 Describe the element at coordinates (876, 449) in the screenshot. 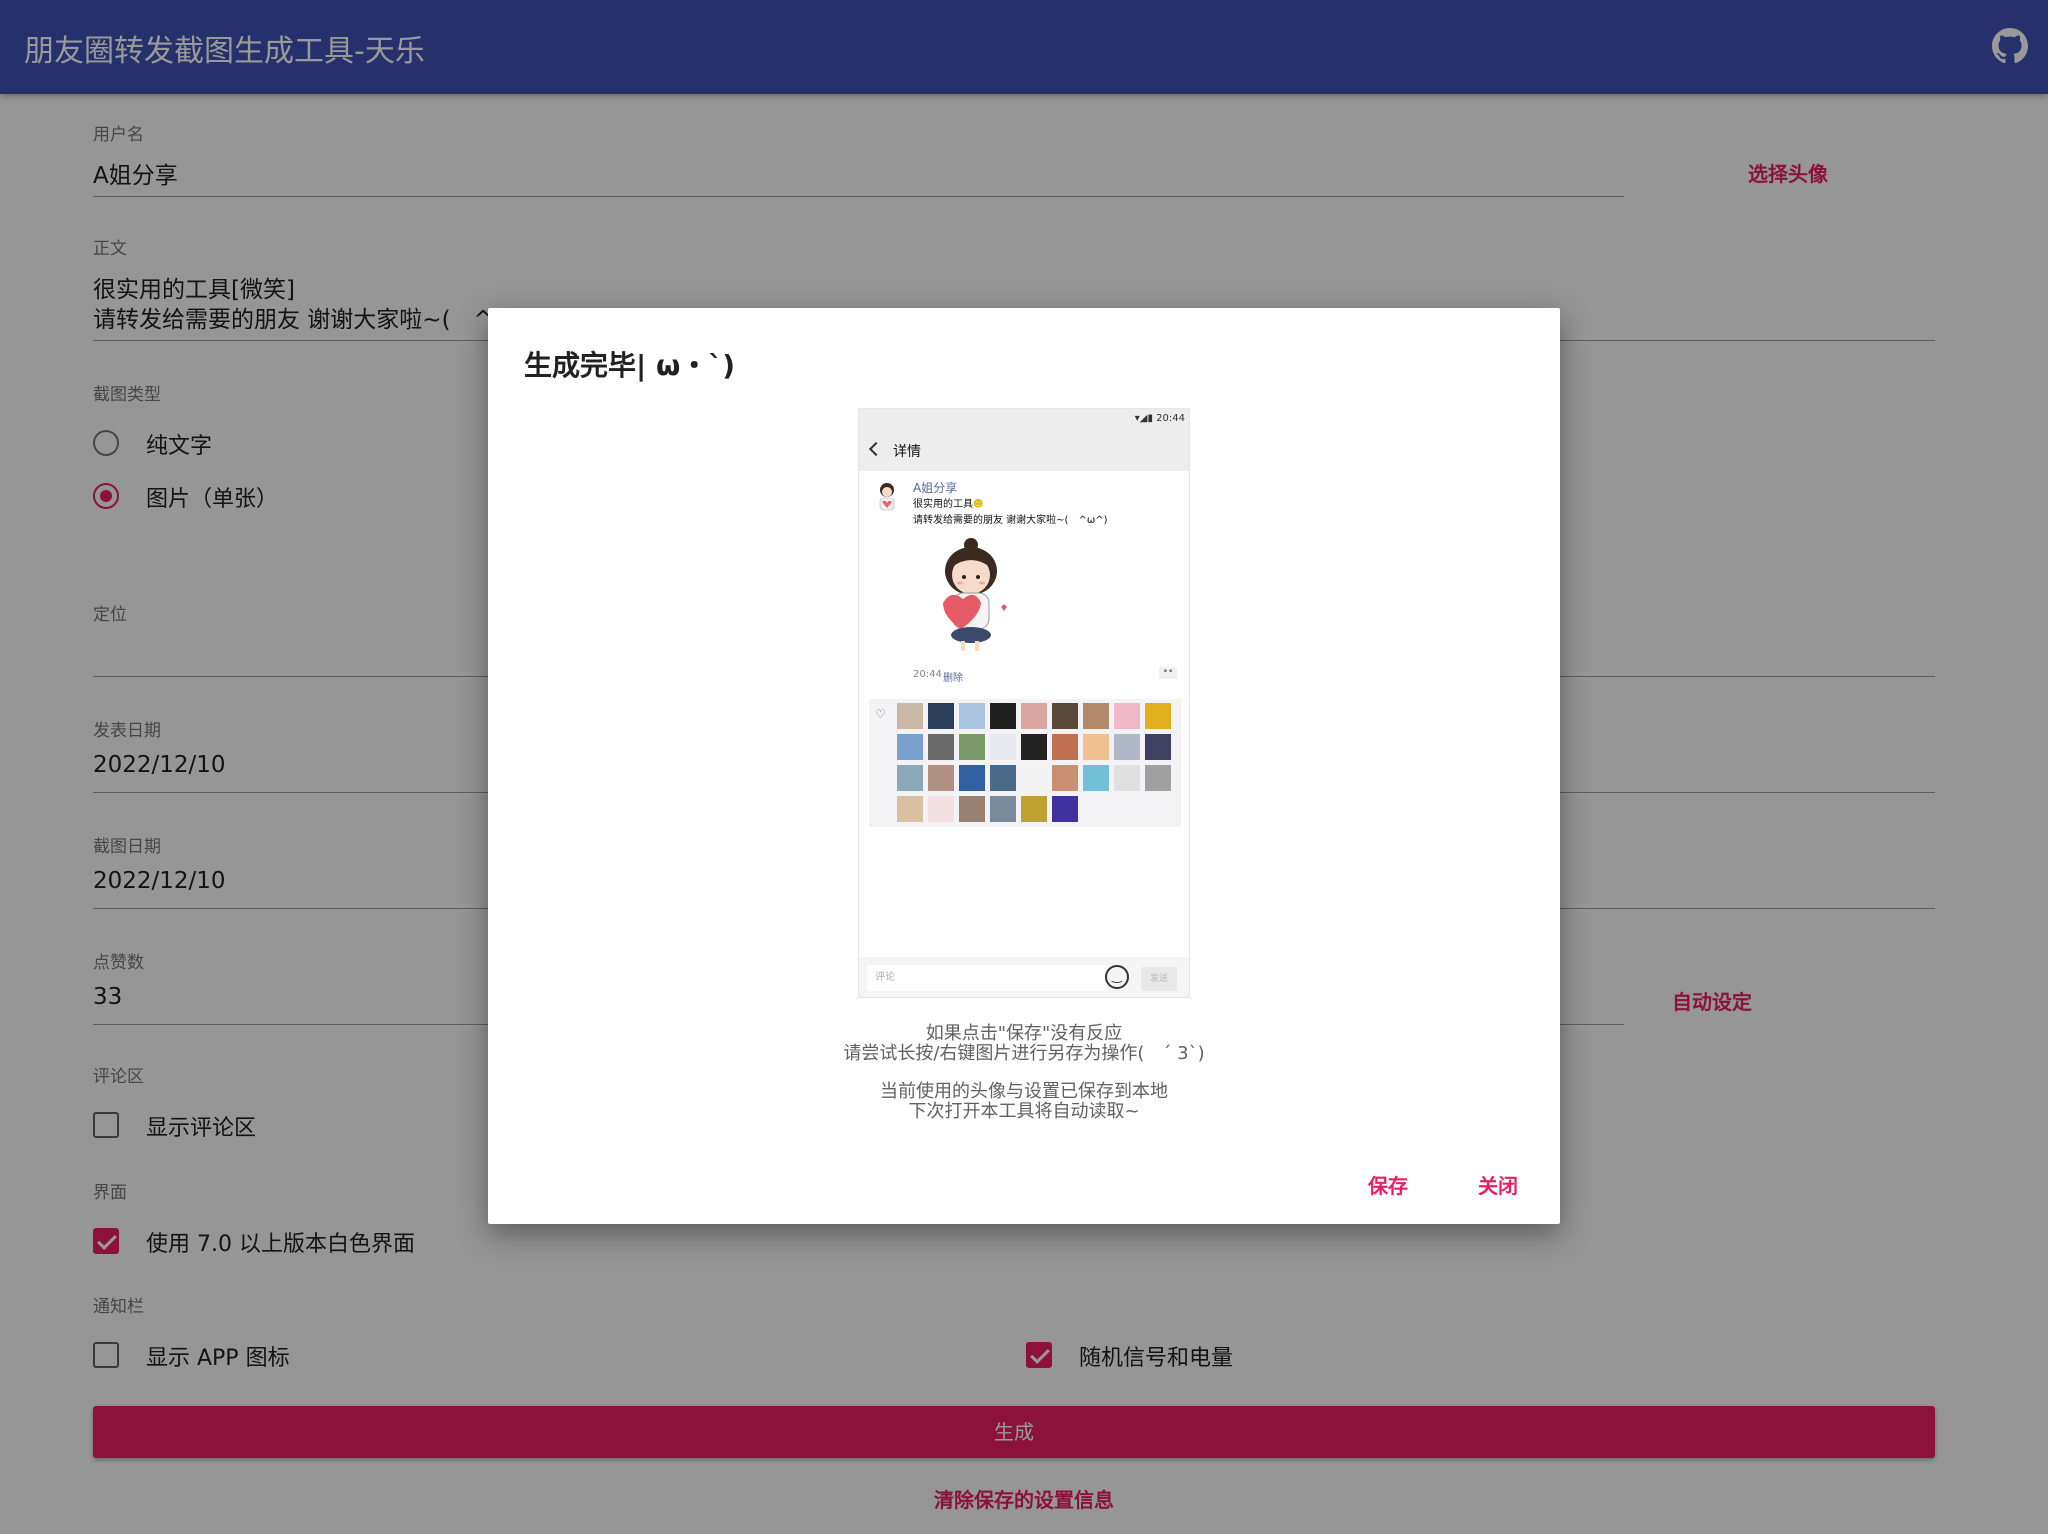

I see `back-icon` at that location.